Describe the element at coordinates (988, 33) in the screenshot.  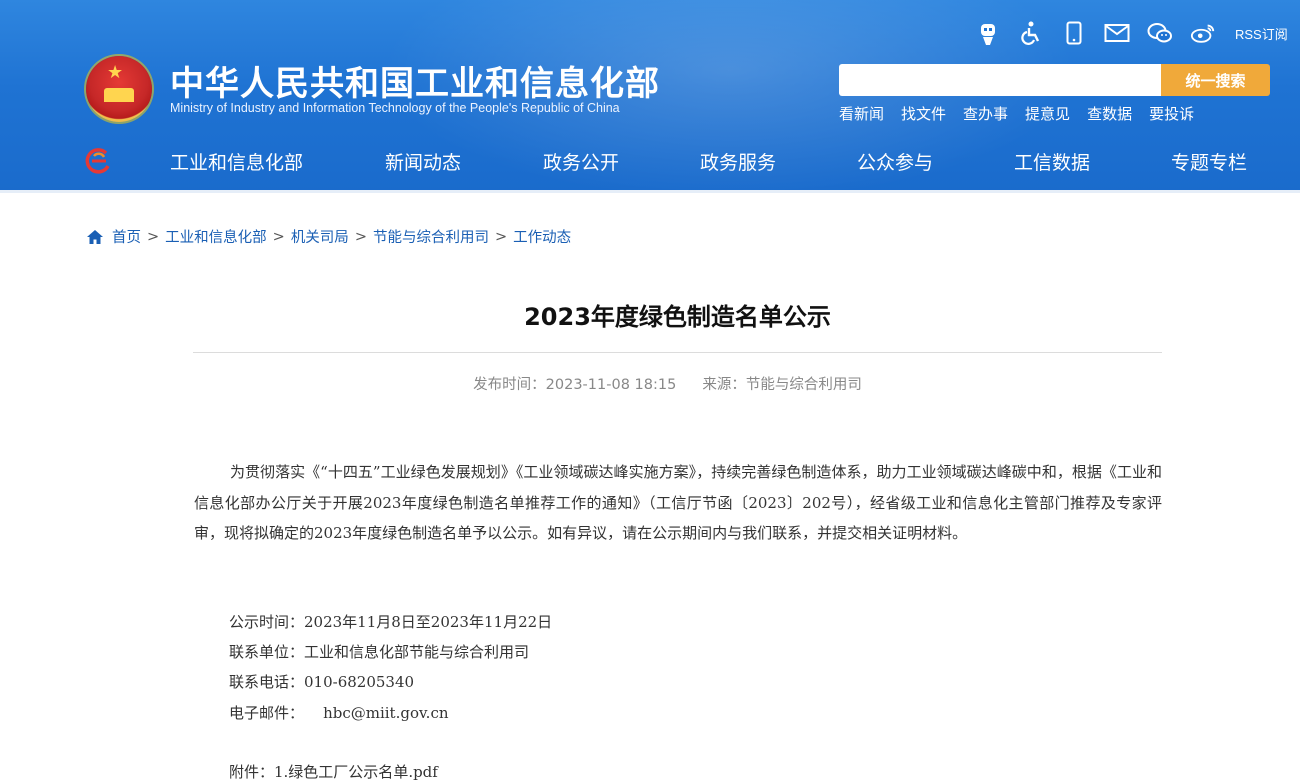
I see `robot-icon` at that location.